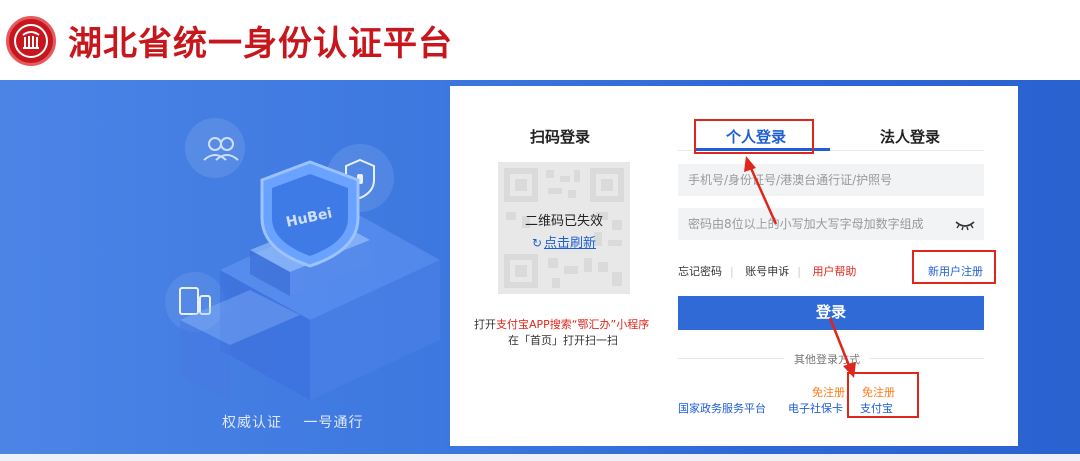  Describe the element at coordinates (731, 358) in the screenshot. I see `divider-left` at that location.